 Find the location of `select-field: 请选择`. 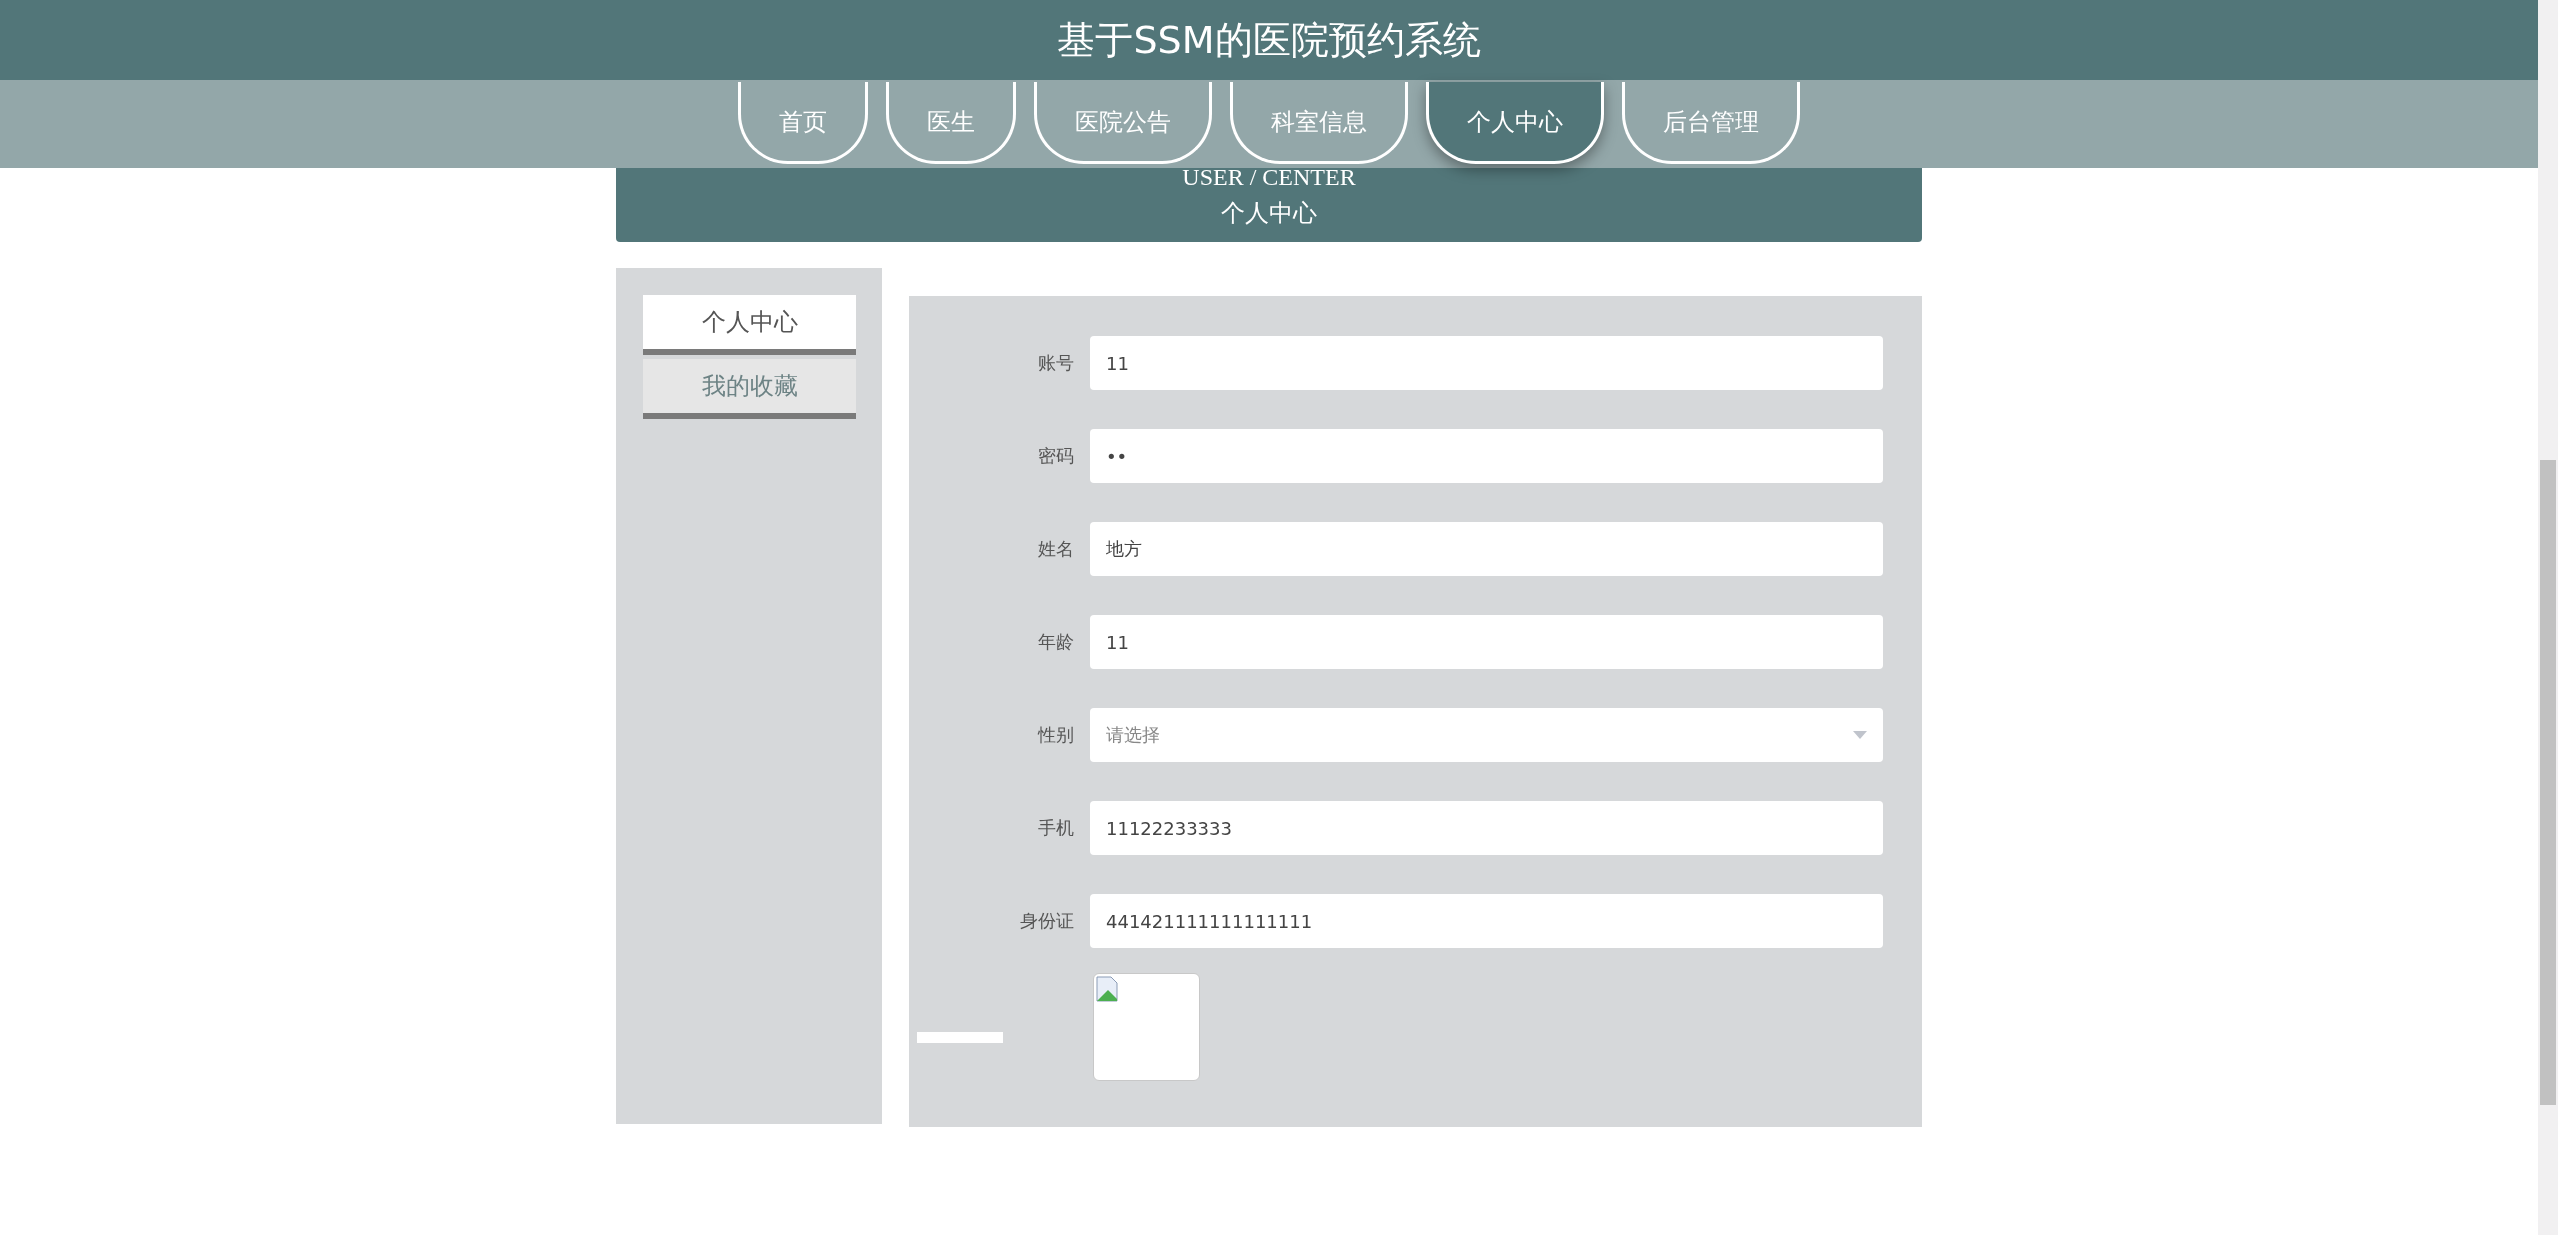

select-field: 请选择 is located at coordinates (1486, 735).